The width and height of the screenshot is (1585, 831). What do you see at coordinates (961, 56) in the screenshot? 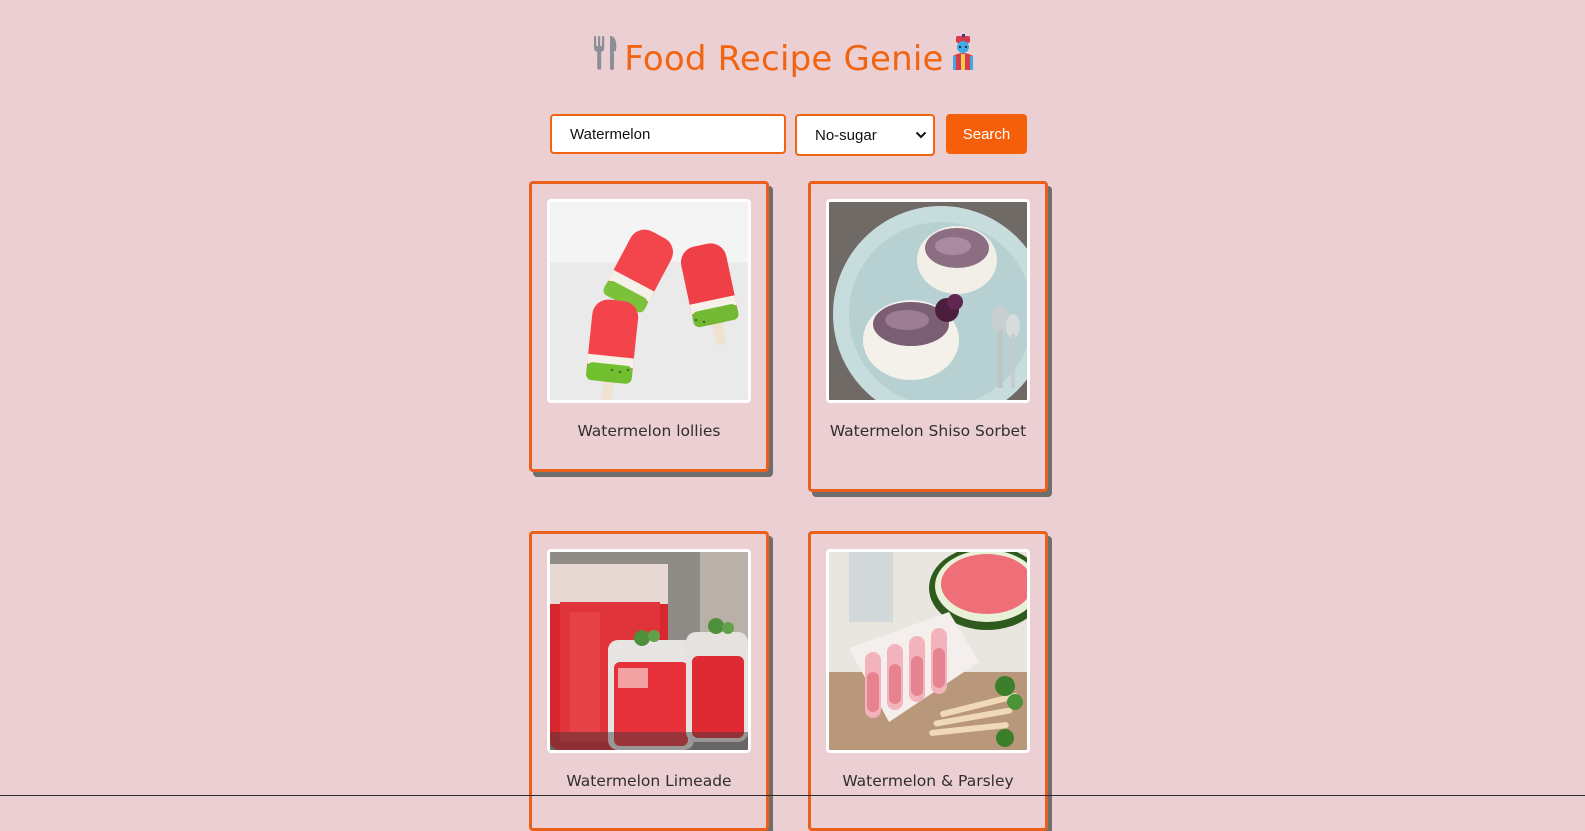
I see `genie-icon` at bounding box center [961, 56].